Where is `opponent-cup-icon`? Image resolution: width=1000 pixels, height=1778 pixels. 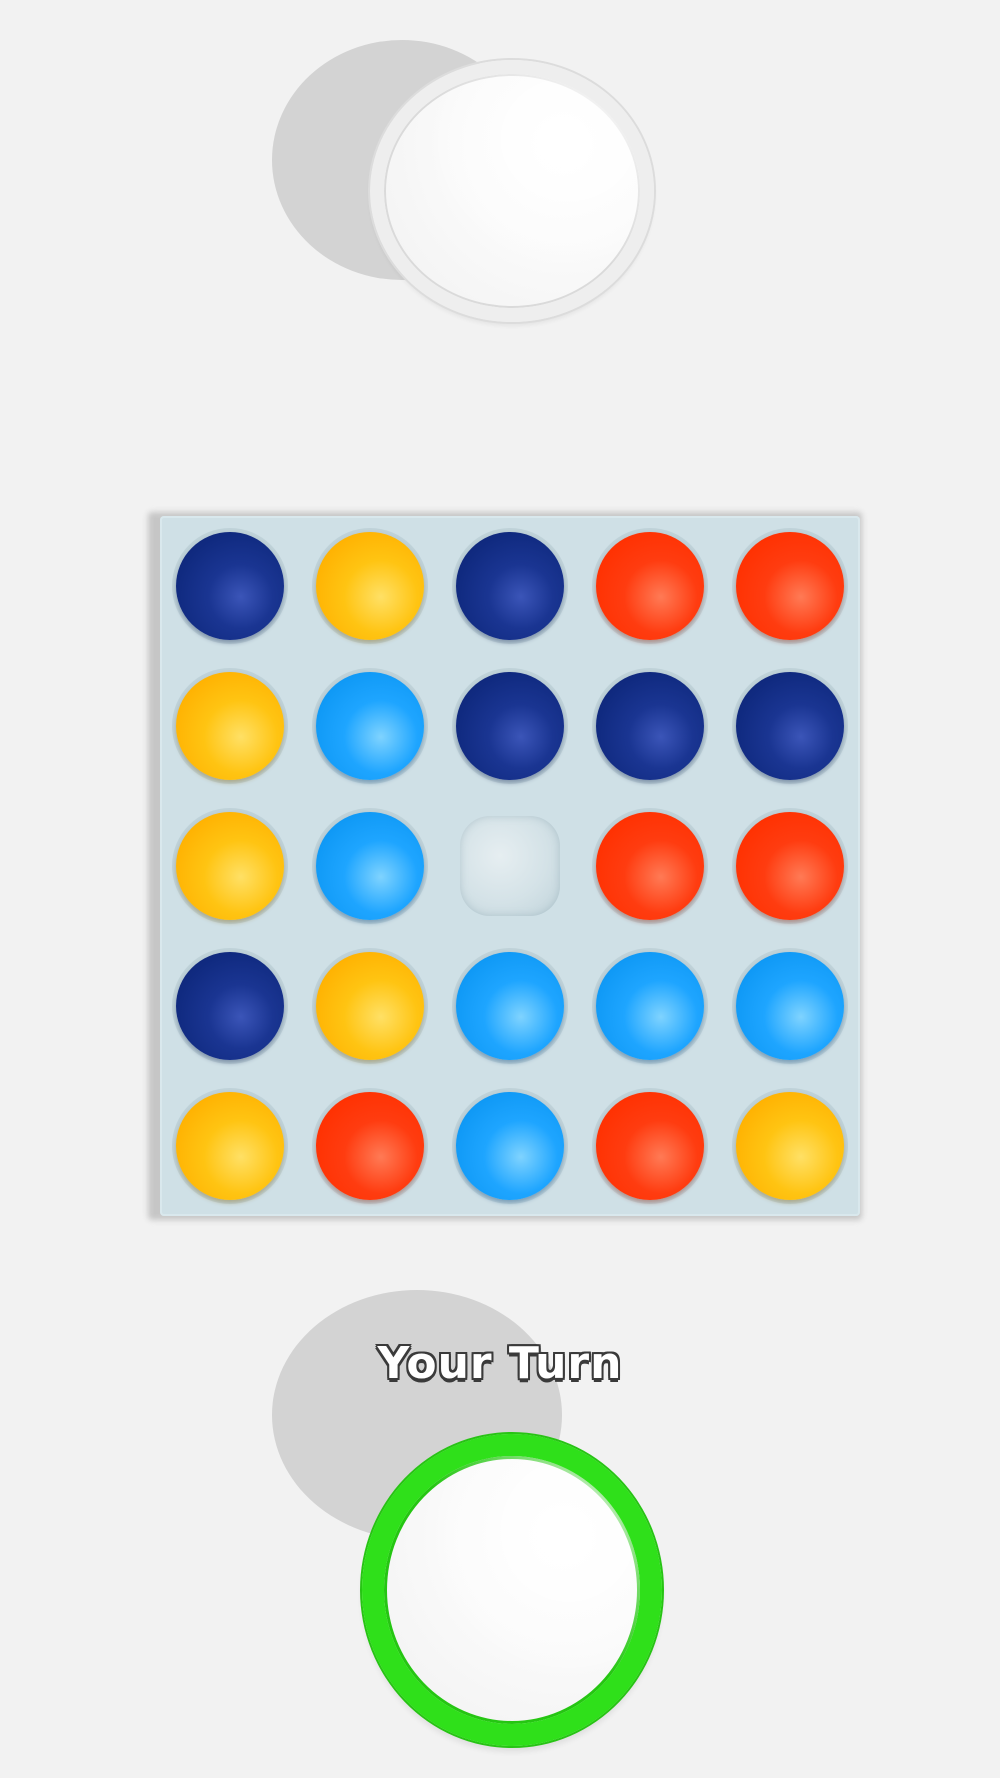
opponent-cup-icon is located at coordinates (512, 191).